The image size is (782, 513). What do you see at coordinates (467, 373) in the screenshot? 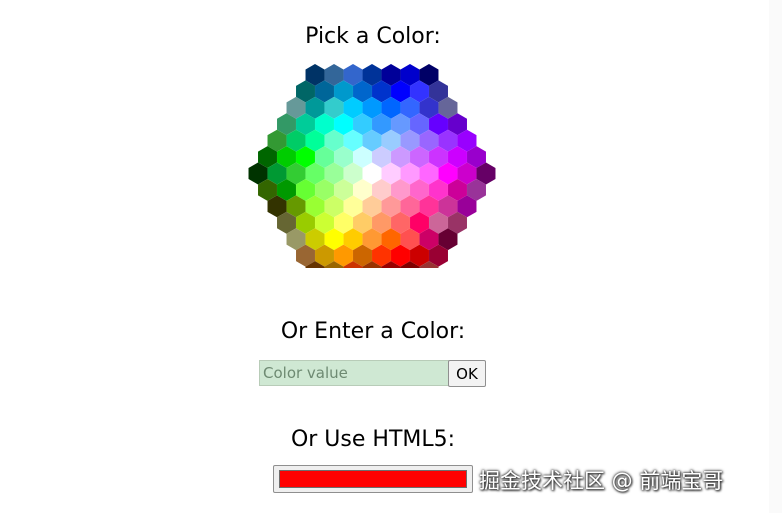
I see `ok-button: OK` at bounding box center [467, 373].